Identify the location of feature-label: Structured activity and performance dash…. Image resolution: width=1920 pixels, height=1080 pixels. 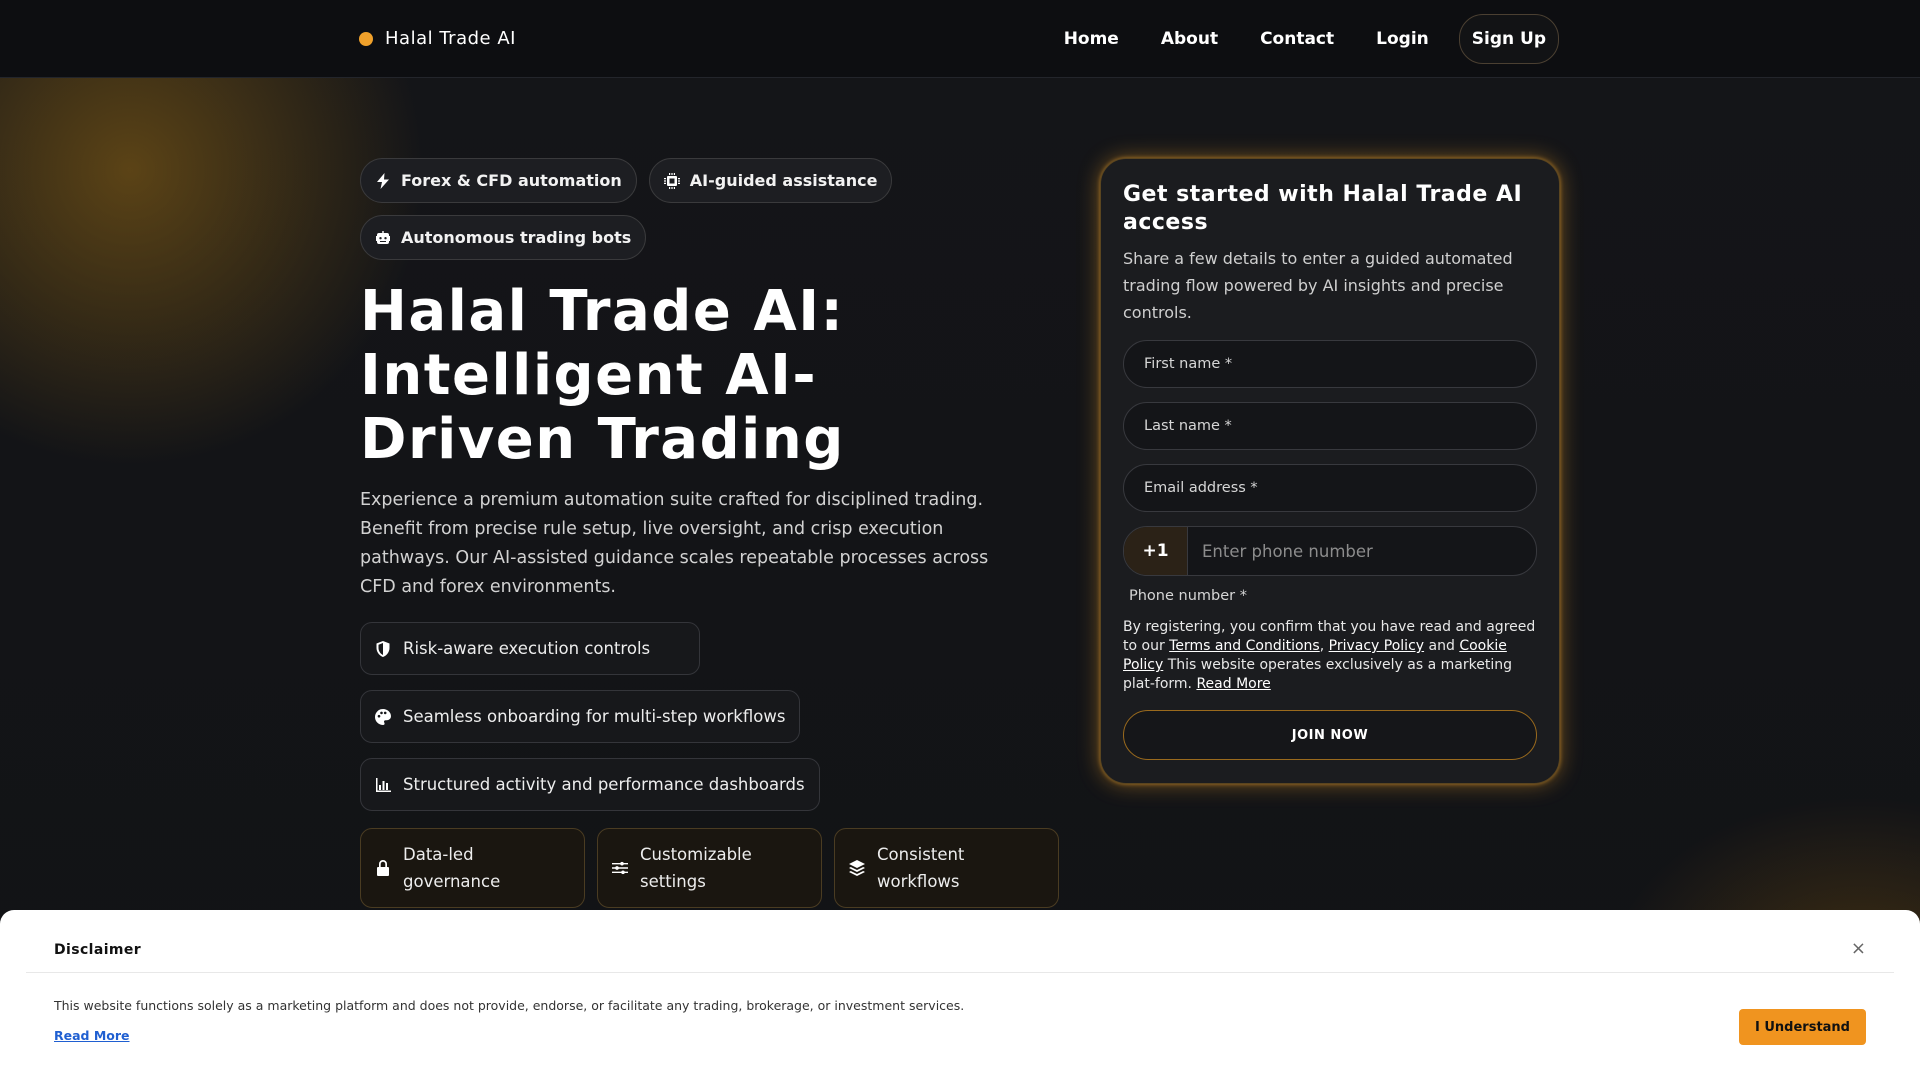
(604, 784).